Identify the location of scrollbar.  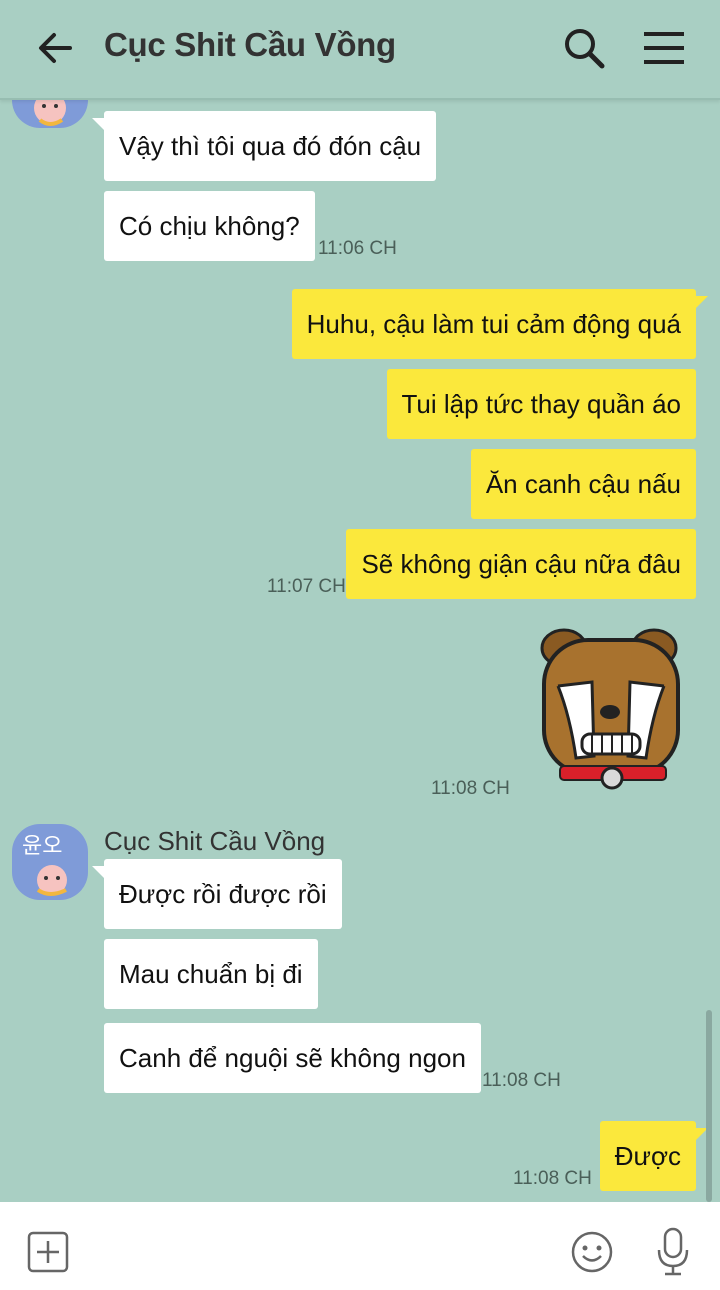
(709, 1106).